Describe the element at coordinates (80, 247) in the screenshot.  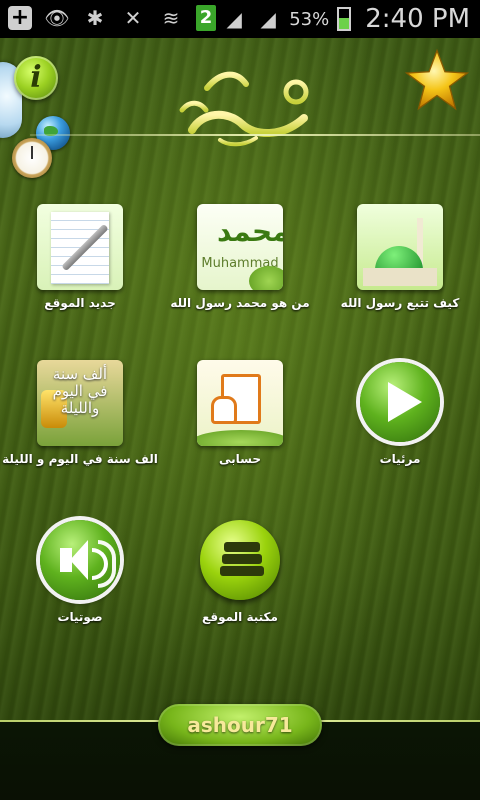
I see `notepad-pen-icon` at that location.